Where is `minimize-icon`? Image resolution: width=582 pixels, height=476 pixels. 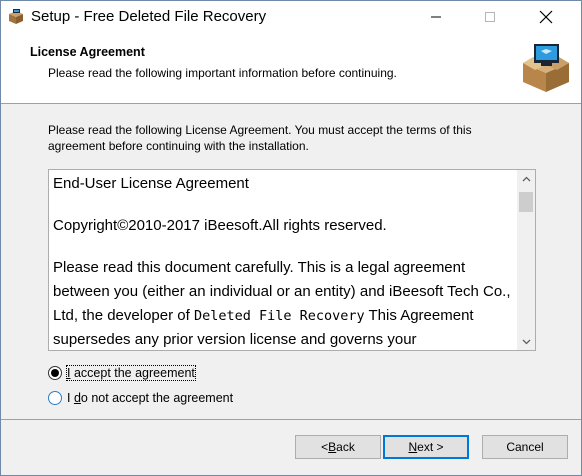 minimize-icon is located at coordinates (436, 17).